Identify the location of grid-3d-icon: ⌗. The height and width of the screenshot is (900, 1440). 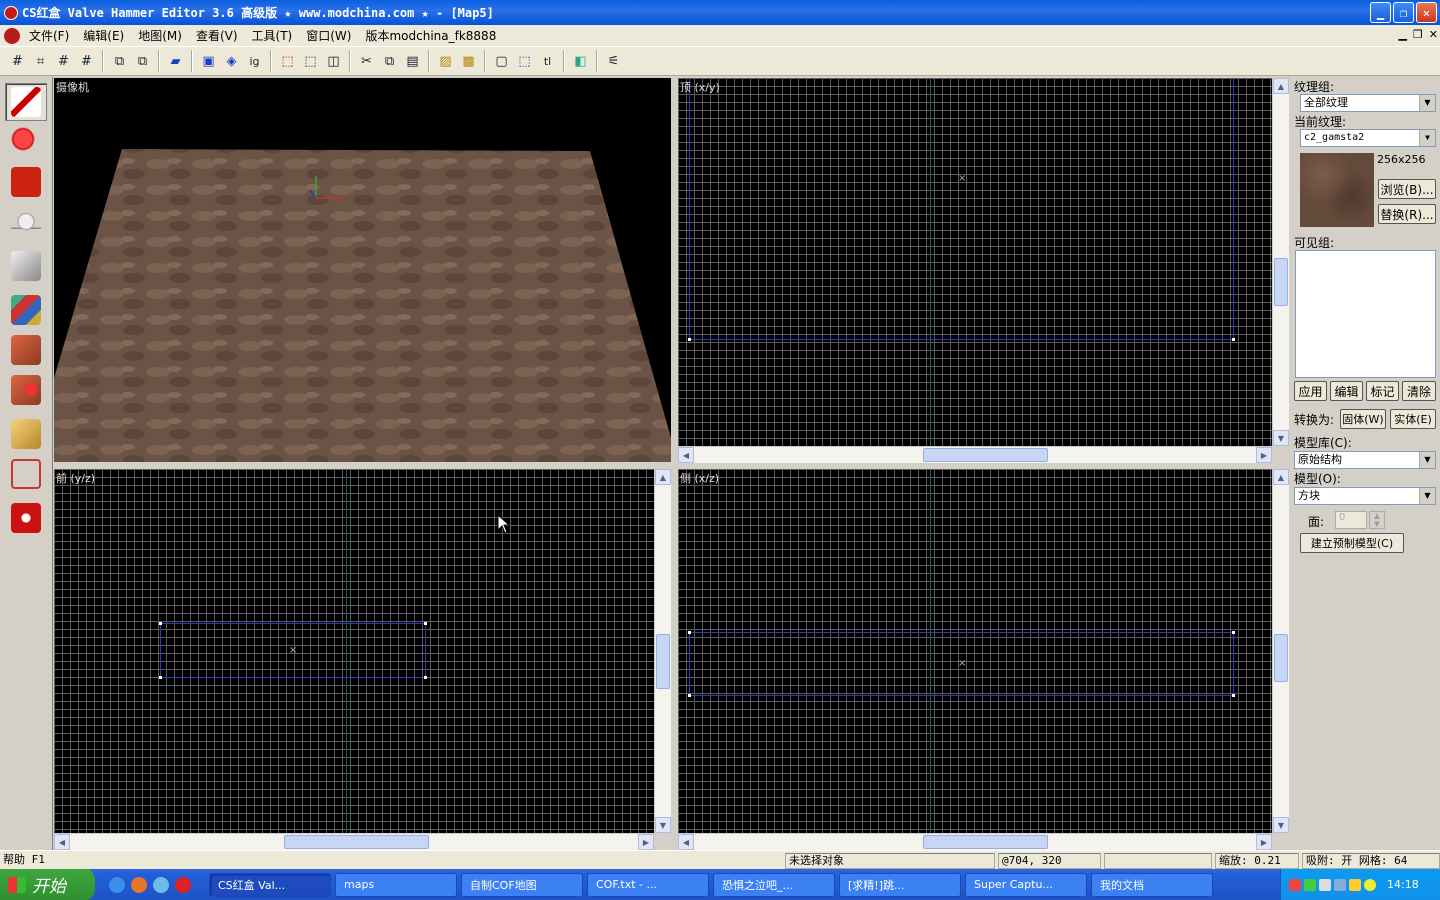
(41, 61).